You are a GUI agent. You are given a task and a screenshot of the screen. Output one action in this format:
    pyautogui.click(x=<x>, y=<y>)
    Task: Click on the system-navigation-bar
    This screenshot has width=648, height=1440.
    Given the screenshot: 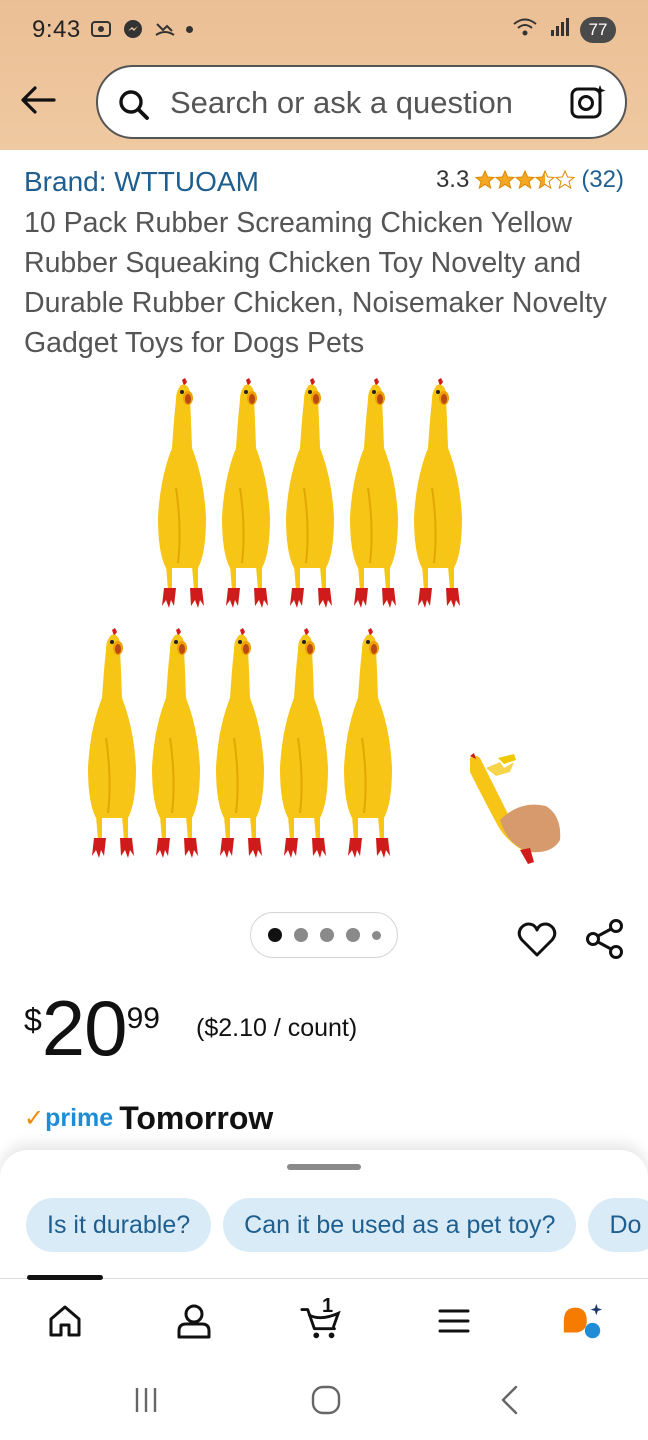 What is the action you would take?
    pyautogui.click(x=324, y=1401)
    